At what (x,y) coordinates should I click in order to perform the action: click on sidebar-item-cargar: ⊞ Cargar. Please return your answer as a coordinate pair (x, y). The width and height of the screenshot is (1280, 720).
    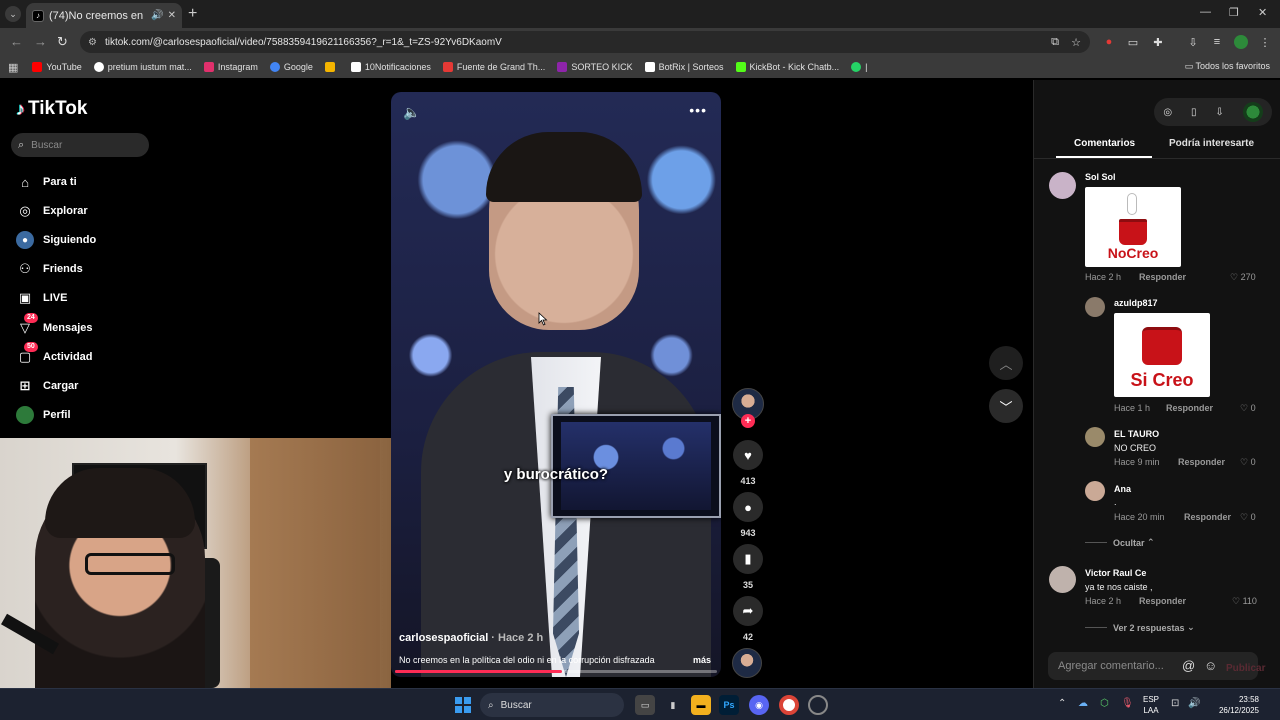
    Looking at the image, I should click on (47, 386).